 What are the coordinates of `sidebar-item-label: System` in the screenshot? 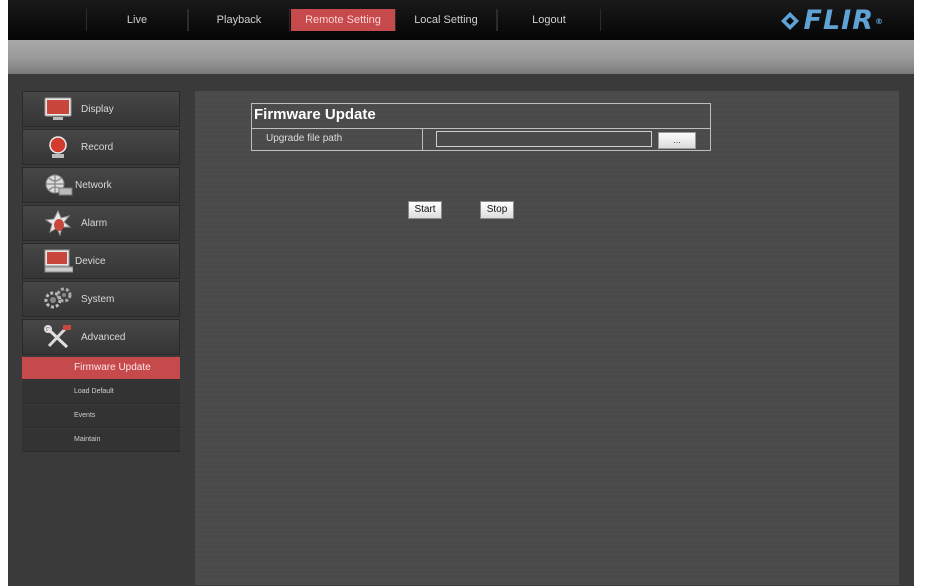 It's located at (98, 299).